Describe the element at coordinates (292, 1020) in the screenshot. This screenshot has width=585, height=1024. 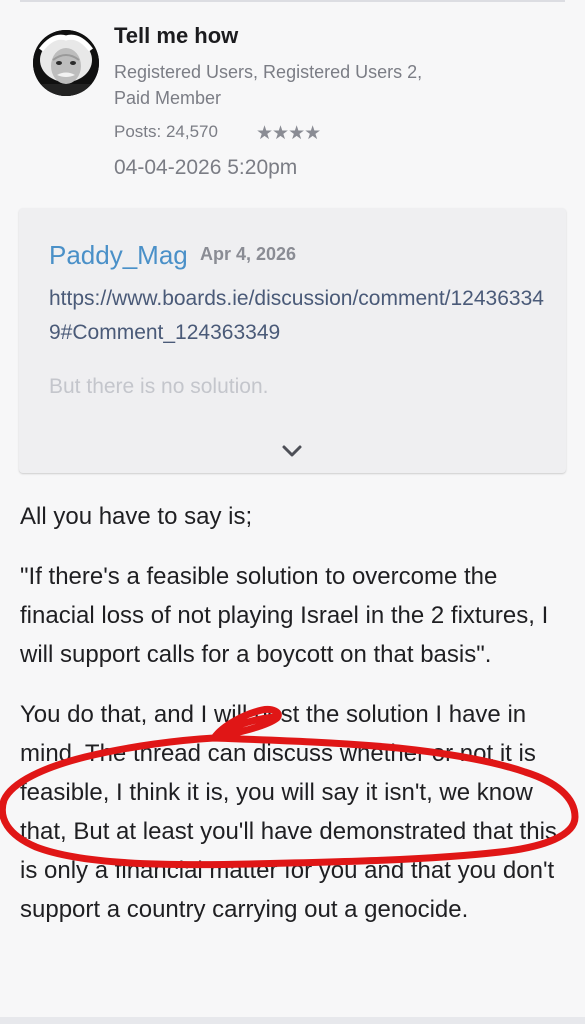
I see `bottom-divider` at that location.